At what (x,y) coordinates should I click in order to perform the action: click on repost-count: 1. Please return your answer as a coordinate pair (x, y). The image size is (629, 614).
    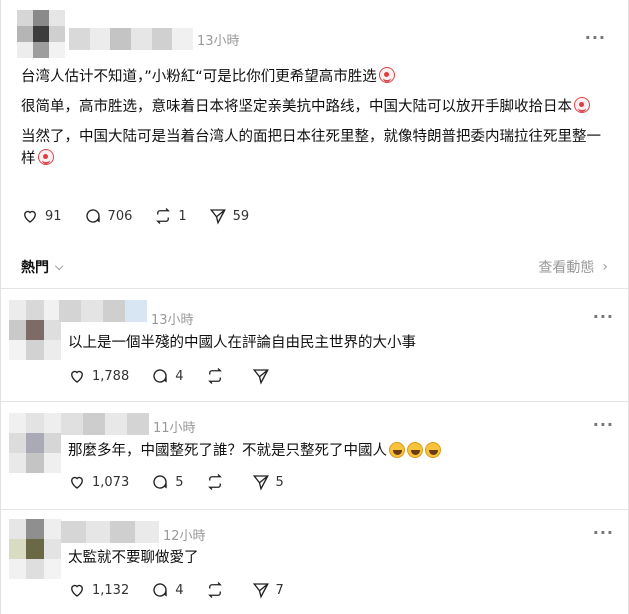
    Looking at the image, I should click on (182, 216).